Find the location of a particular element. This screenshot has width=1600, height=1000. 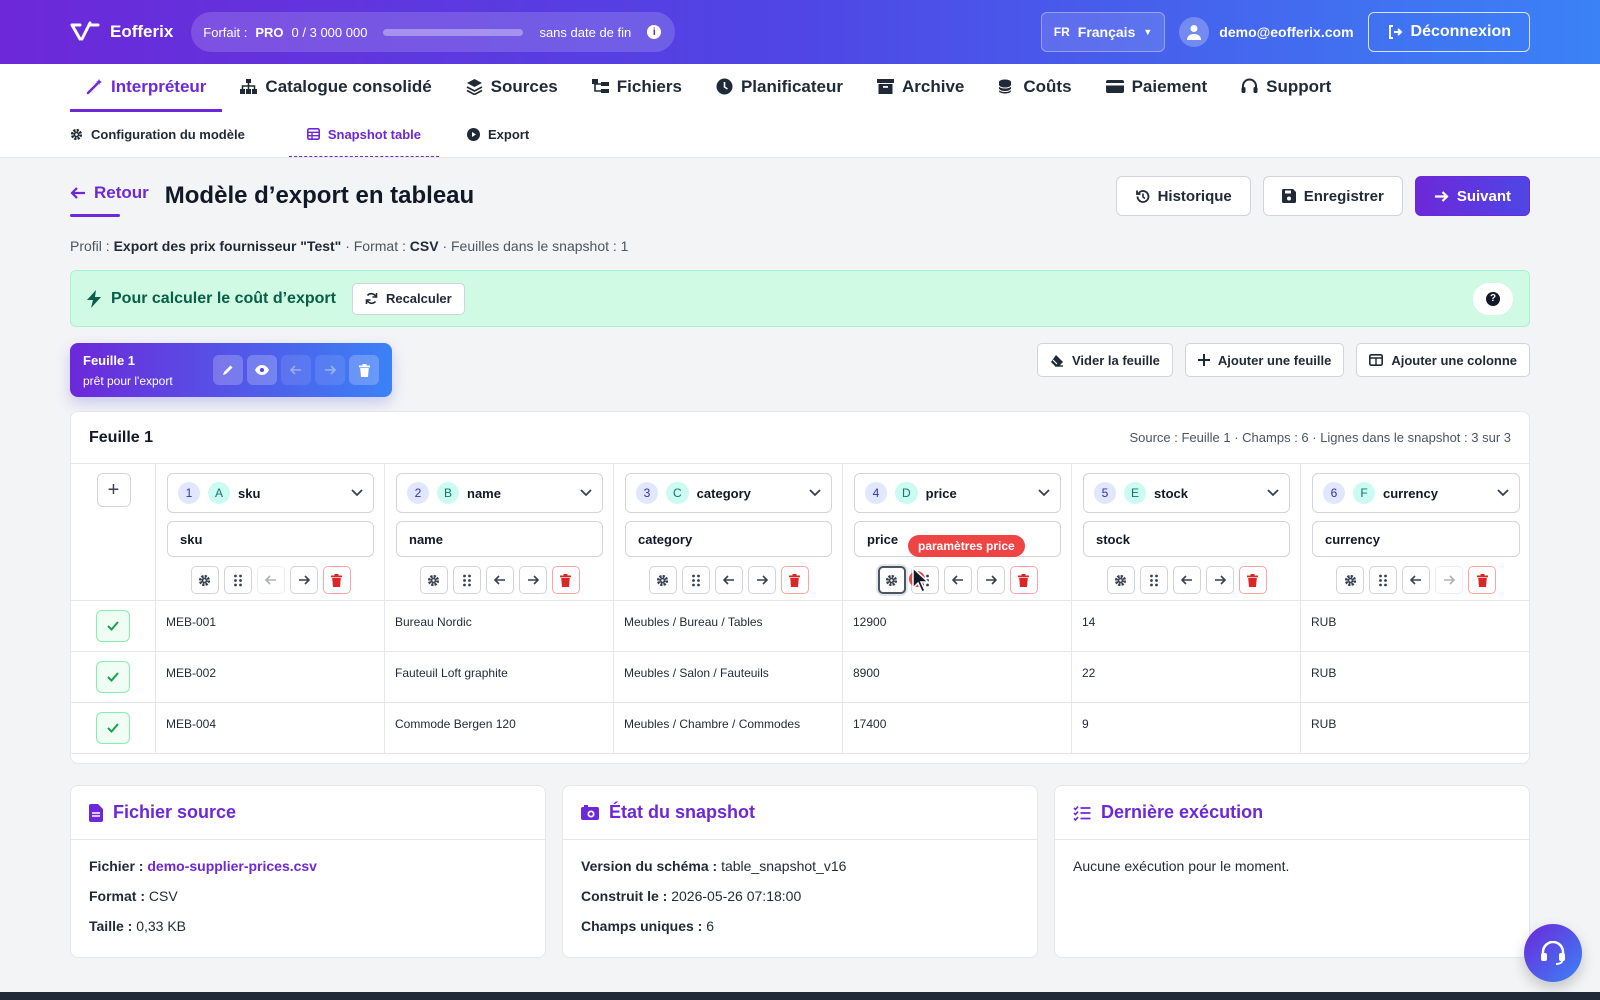

logo-icon is located at coordinates (85, 32).